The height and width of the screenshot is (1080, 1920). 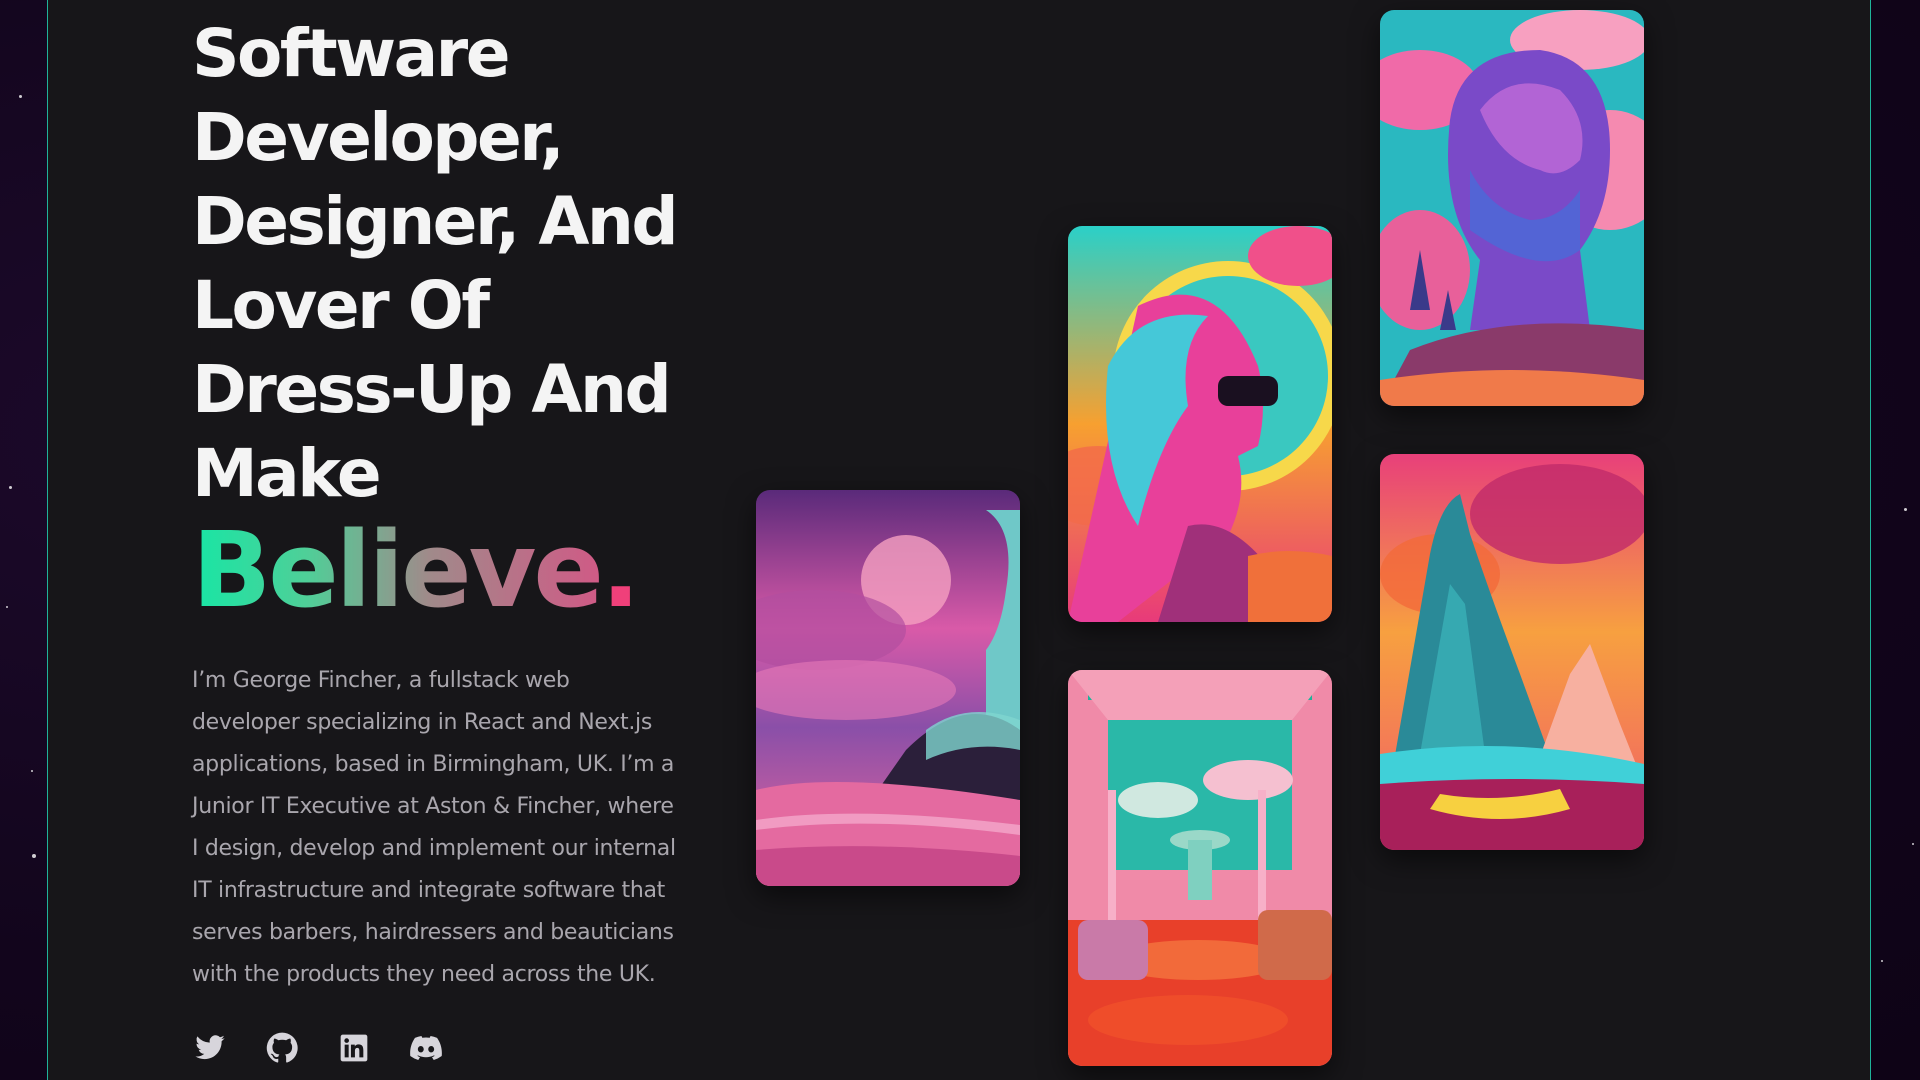 I want to click on artwork-head-cloud, so click(x=1512, y=208).